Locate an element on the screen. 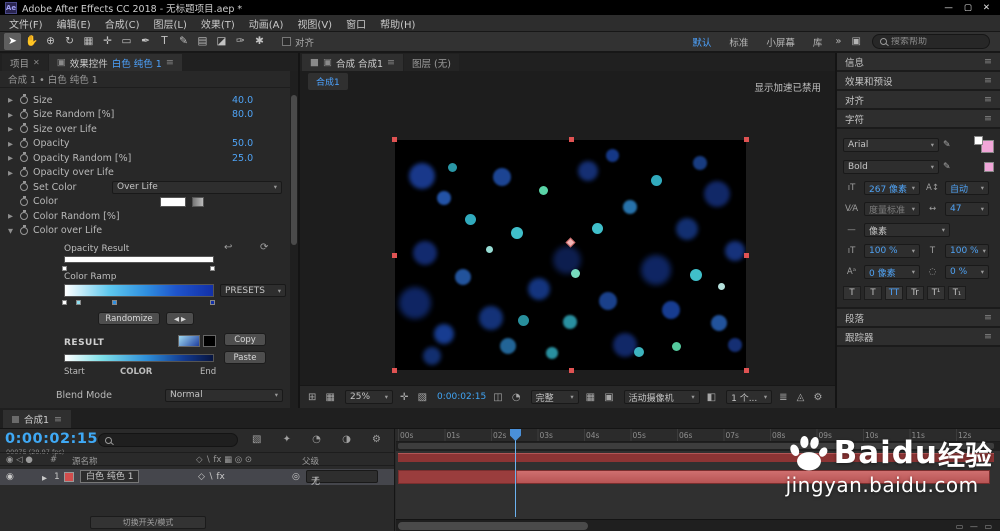 Image resolution: width=1000 pixels, height=531 pixels. tracking-select: 47 ▾ is located at coordinates (967, 209).